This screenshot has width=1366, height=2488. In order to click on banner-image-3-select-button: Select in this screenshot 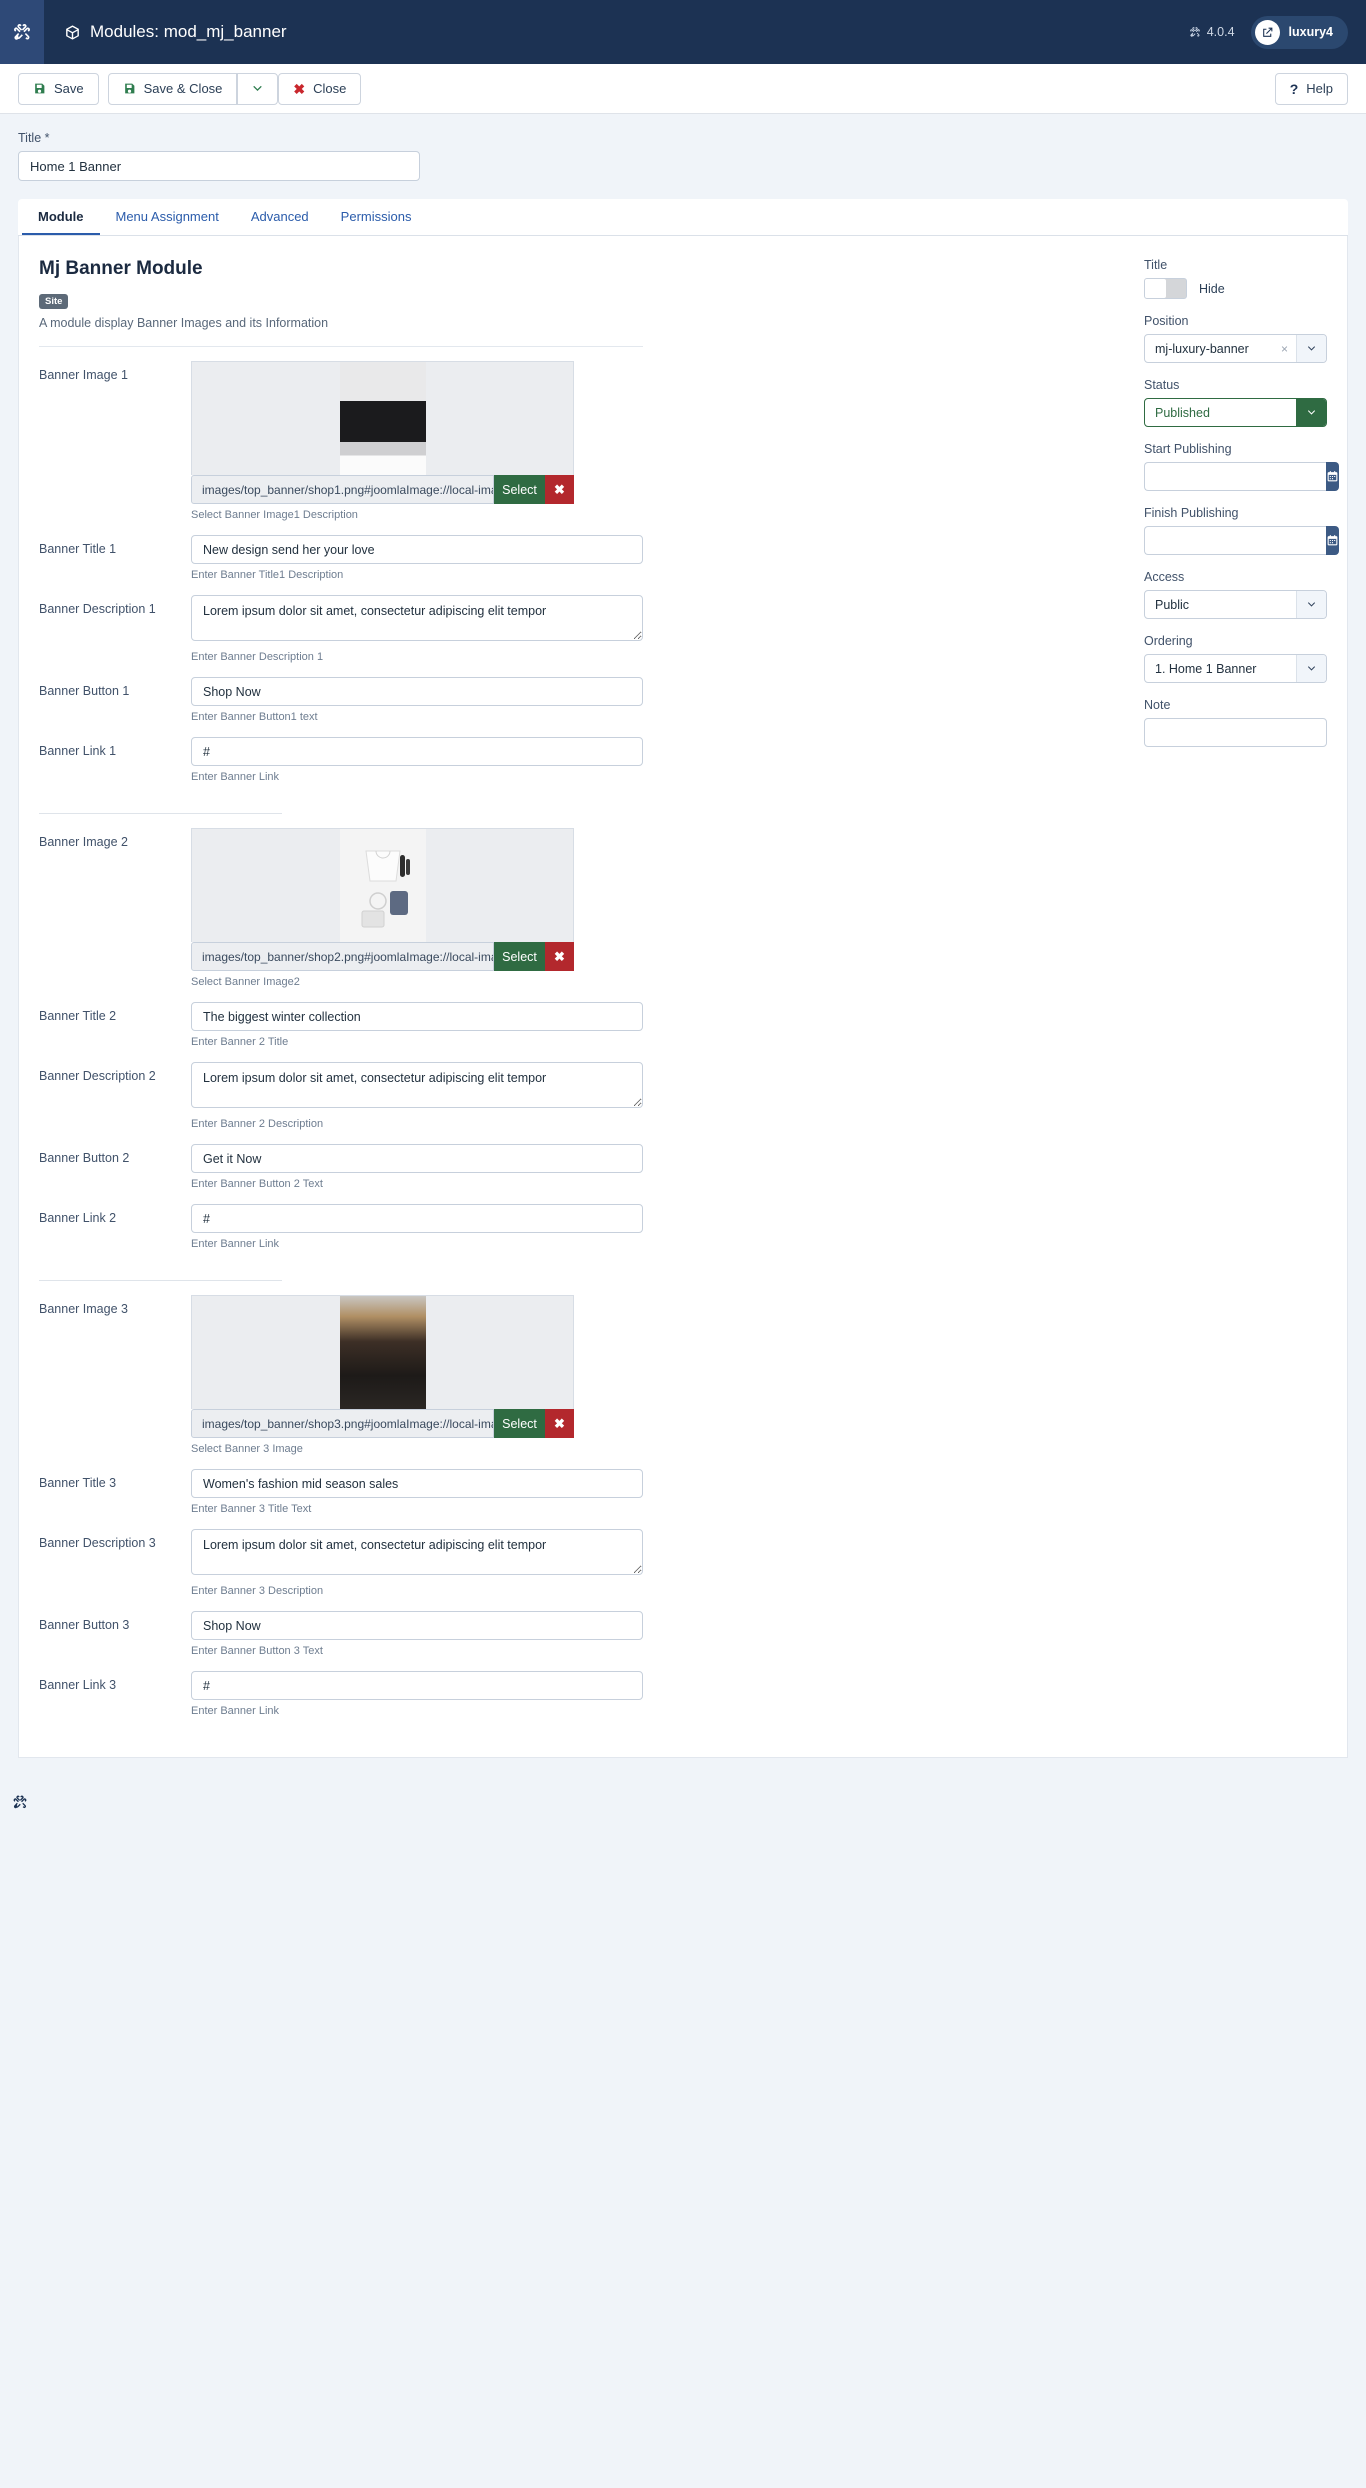, I will do `click(519, 1423)`.